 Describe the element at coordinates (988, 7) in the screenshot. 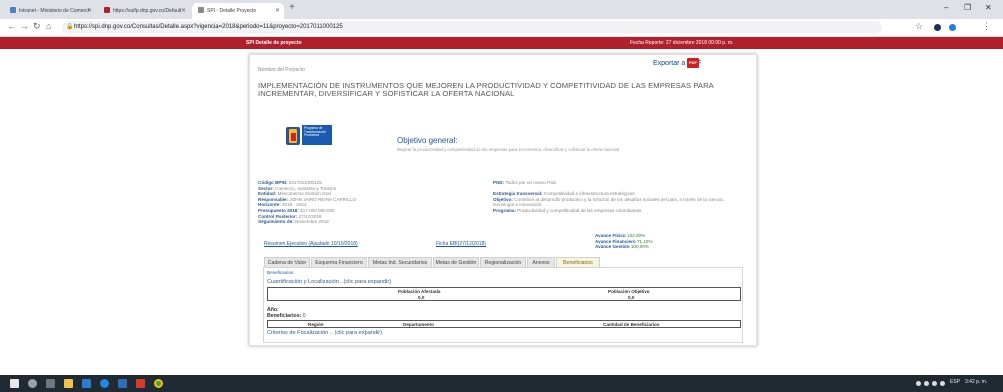

I see `close-window-icon: ✕` at that location.